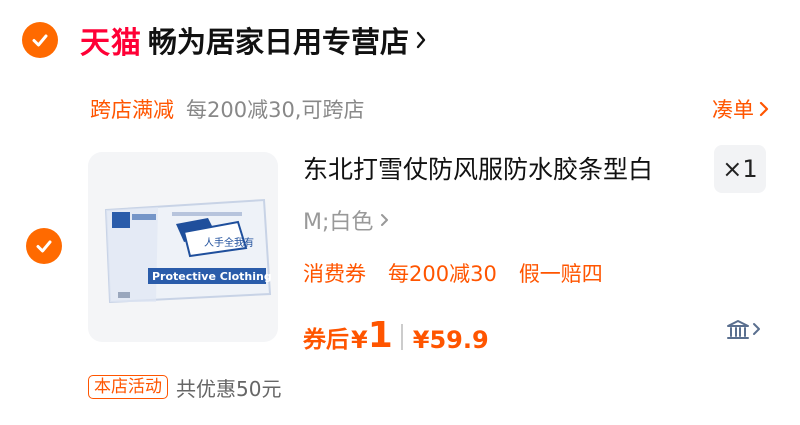  I want to click on original-price: ¥59.9, so click(450, 340).